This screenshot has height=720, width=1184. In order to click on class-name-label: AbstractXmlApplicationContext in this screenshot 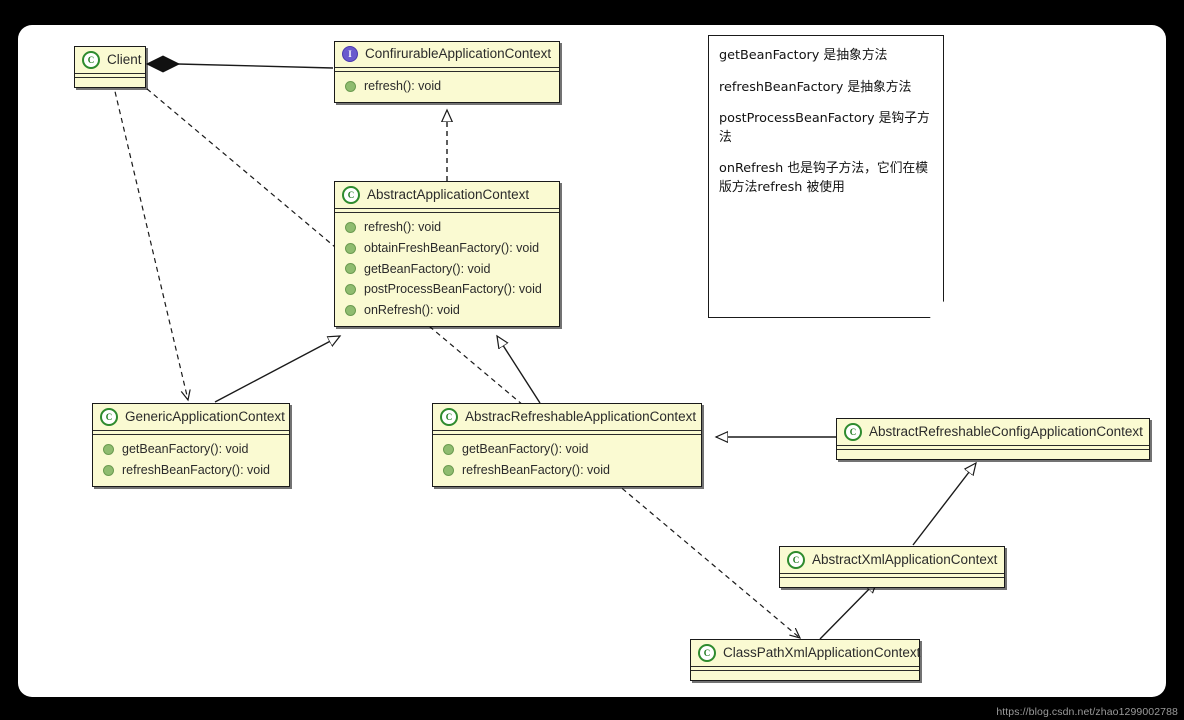, I will do `click(905, 559)`.